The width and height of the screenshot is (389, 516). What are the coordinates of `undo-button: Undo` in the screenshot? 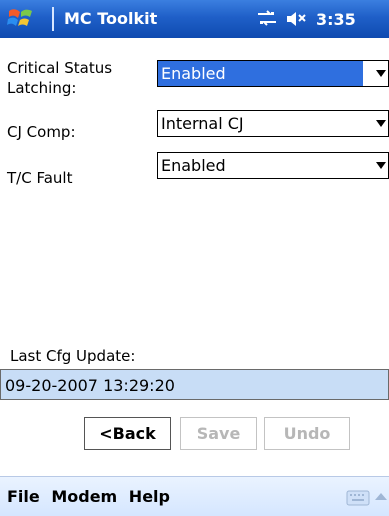 It's located at (307, 433).